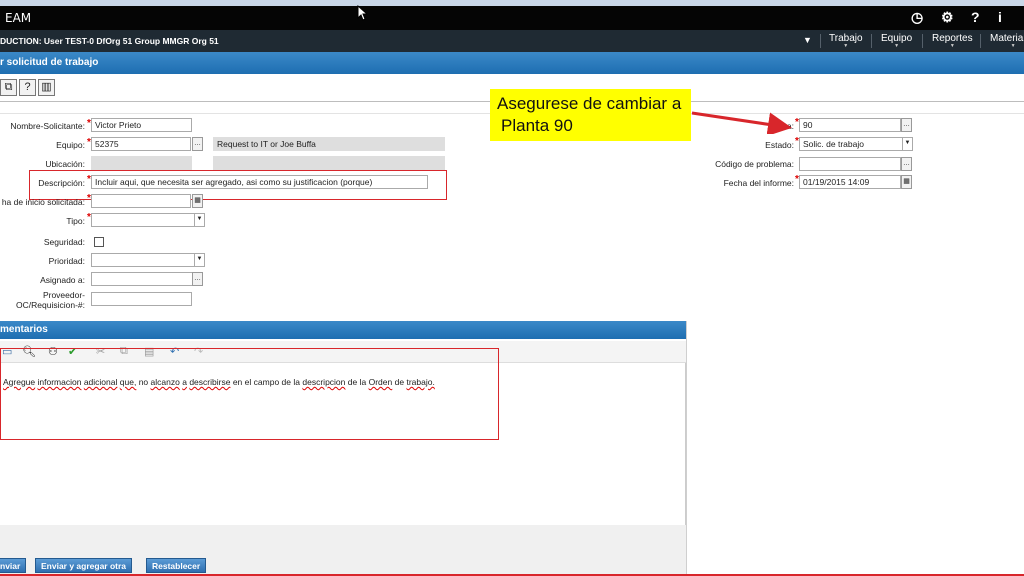 The image size is (1024, 576). Describe the element at coordinates (856, 144) in the screenshot. I see `status-select: Solic. de trabajo` at that location.